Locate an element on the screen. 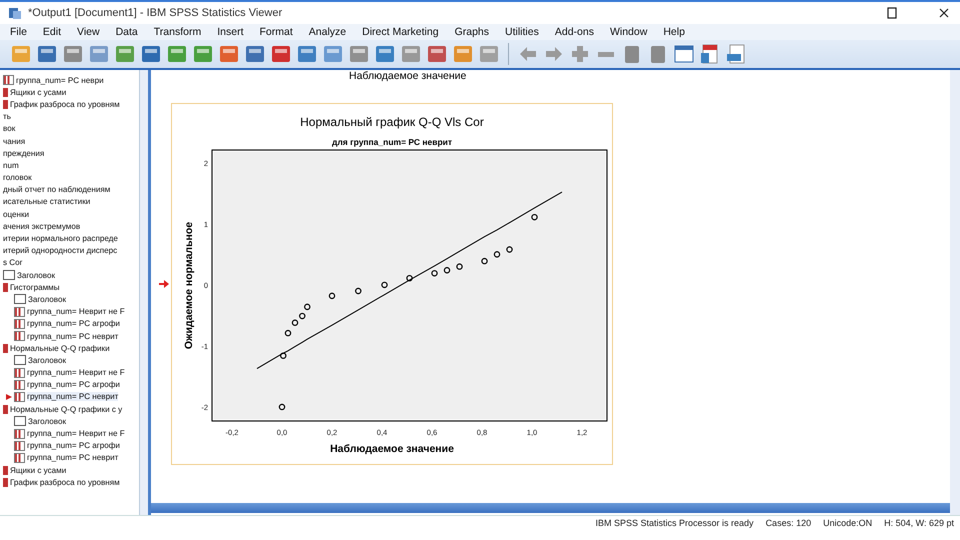  outline-item: головок is located at coordinates (17, 177).